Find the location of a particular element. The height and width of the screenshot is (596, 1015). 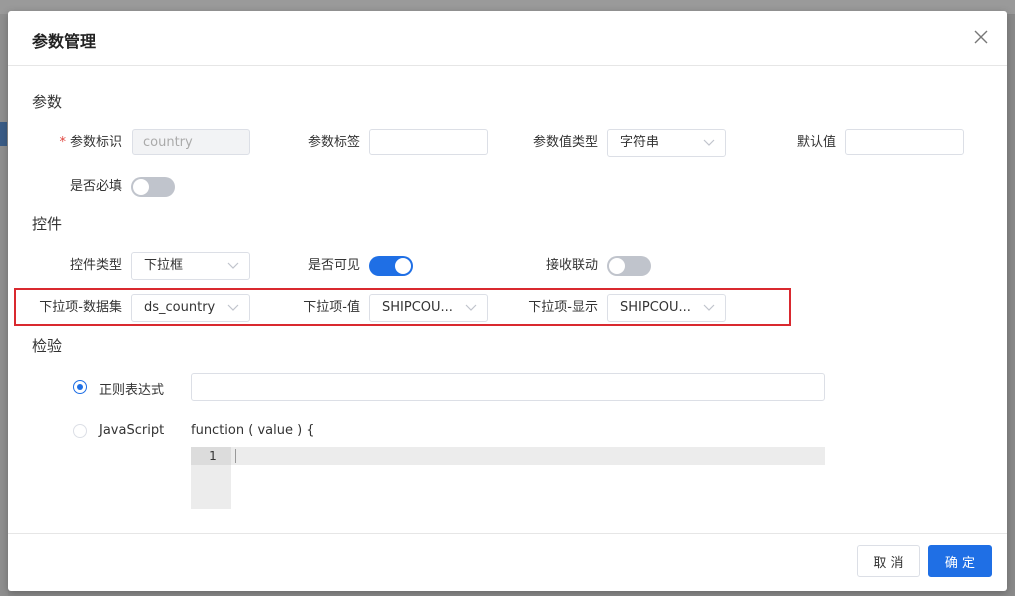

param-tag-input is located at coordinates (428, 142).